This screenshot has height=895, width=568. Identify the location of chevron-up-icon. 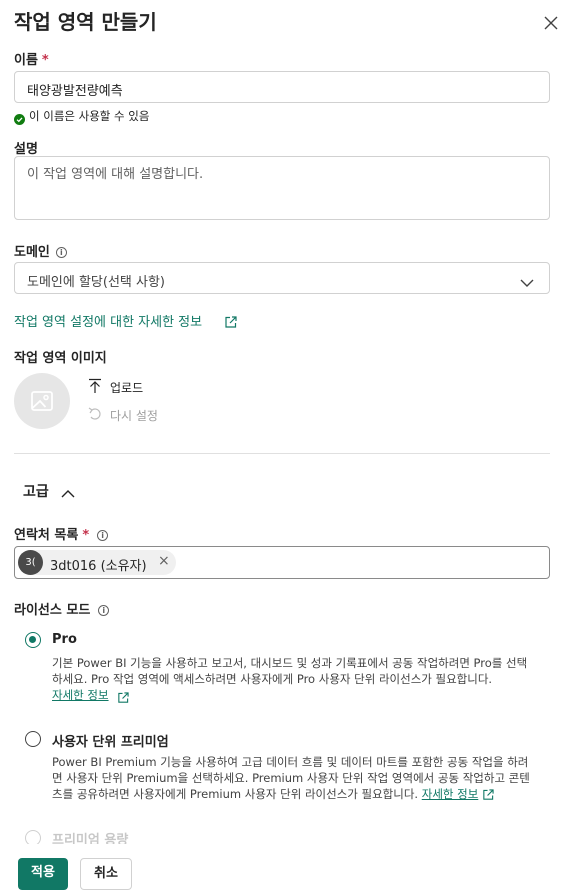
(68, 491).